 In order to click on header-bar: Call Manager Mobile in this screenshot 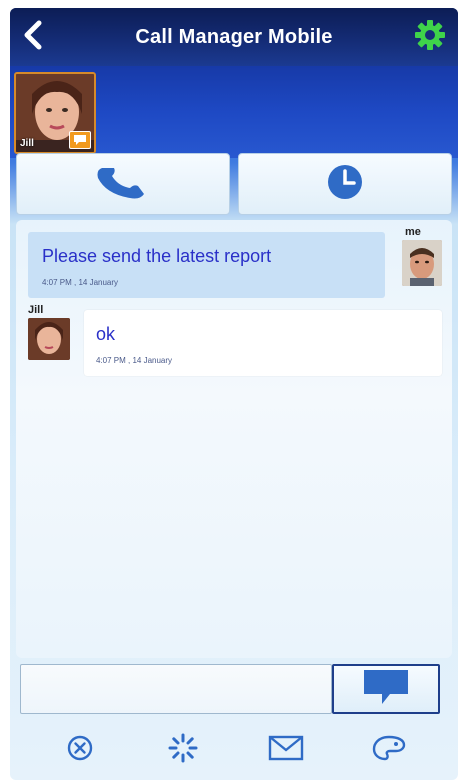, I will do `click(234, 37)`.